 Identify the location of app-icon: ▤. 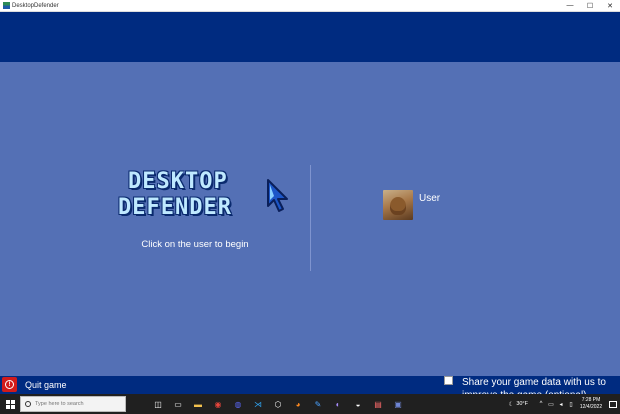
(378, 404).